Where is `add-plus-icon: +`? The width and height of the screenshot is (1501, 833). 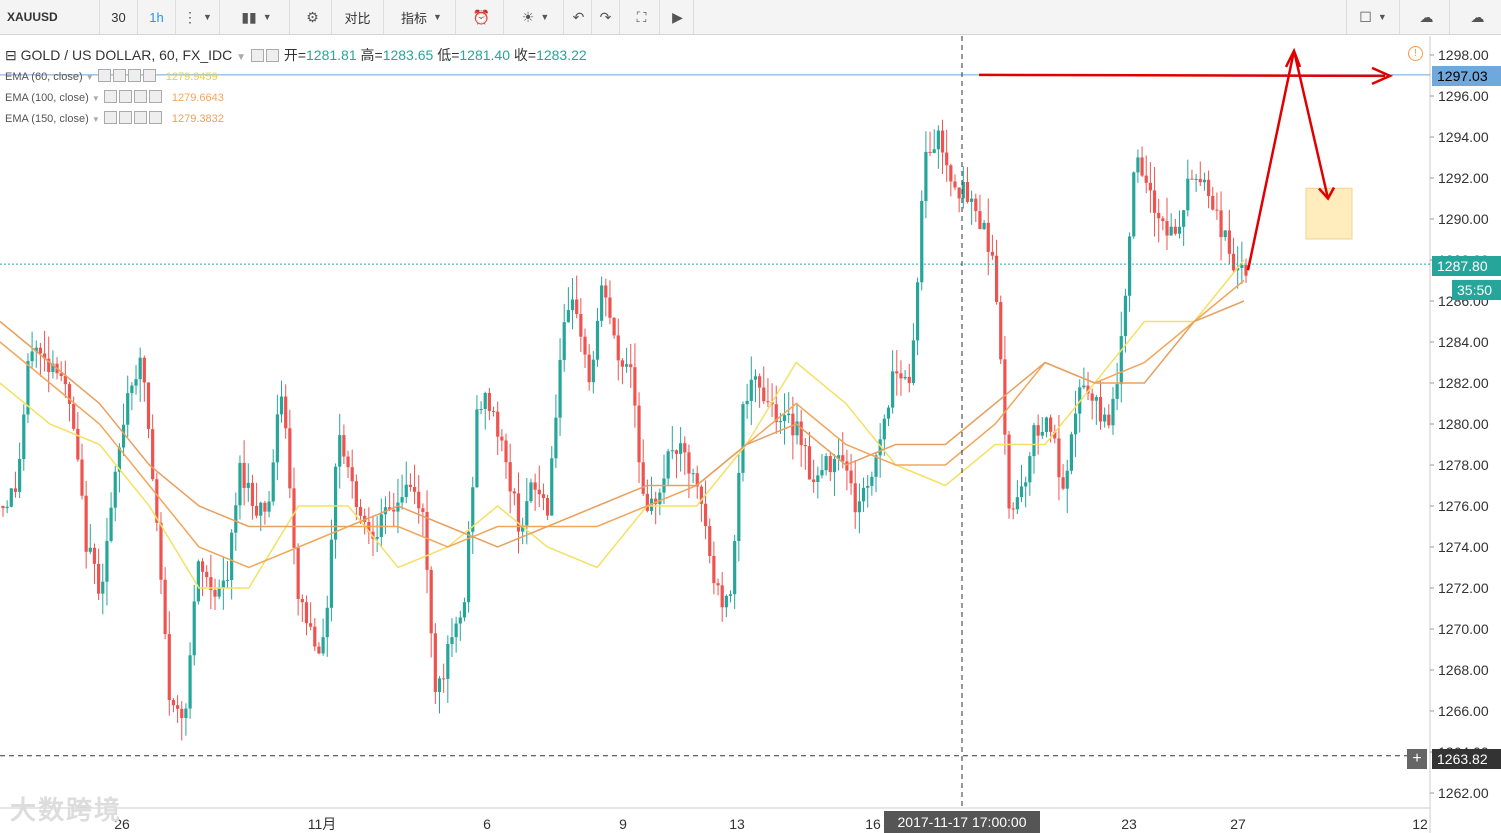 add-plus-icon: + is located at coordinates (1417, 759).